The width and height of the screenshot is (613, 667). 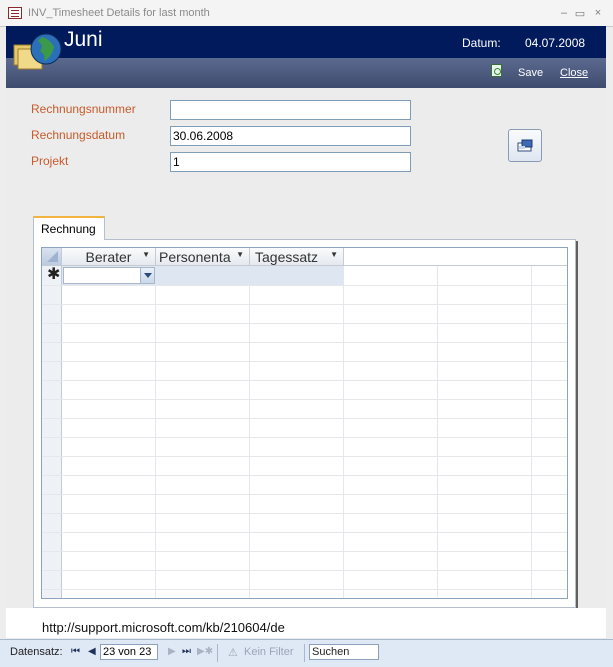 What do you see at coordinates (290, 162) in the screenshot?
I see `projekt-input: 1` at bounding box center [290, 162].